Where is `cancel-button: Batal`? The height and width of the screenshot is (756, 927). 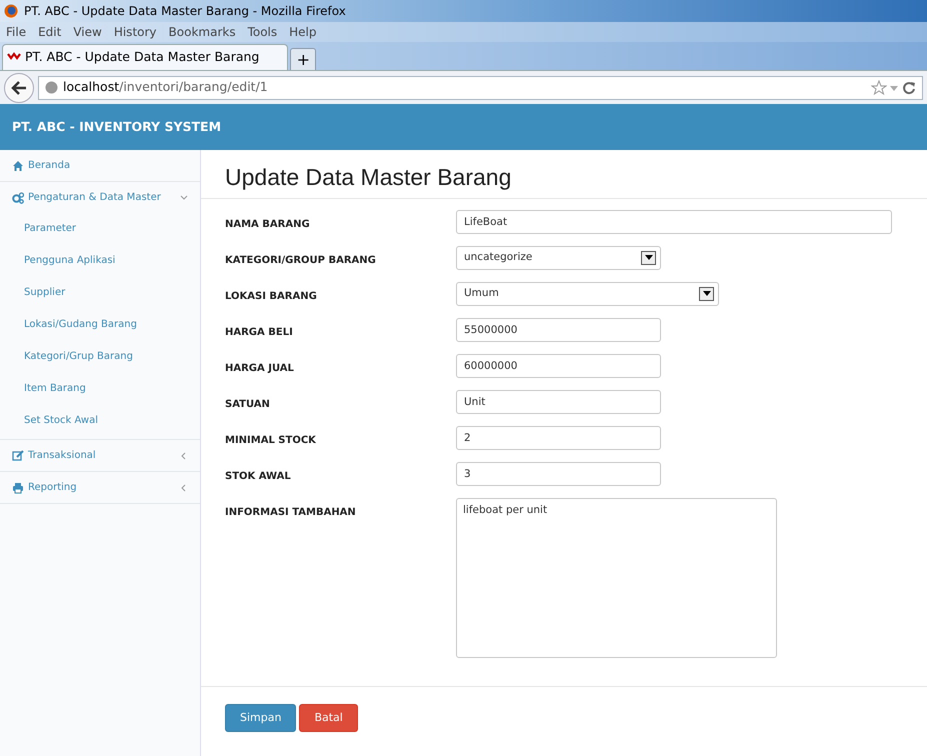
cancel-button: Batal is located at coordinates (328, 718).